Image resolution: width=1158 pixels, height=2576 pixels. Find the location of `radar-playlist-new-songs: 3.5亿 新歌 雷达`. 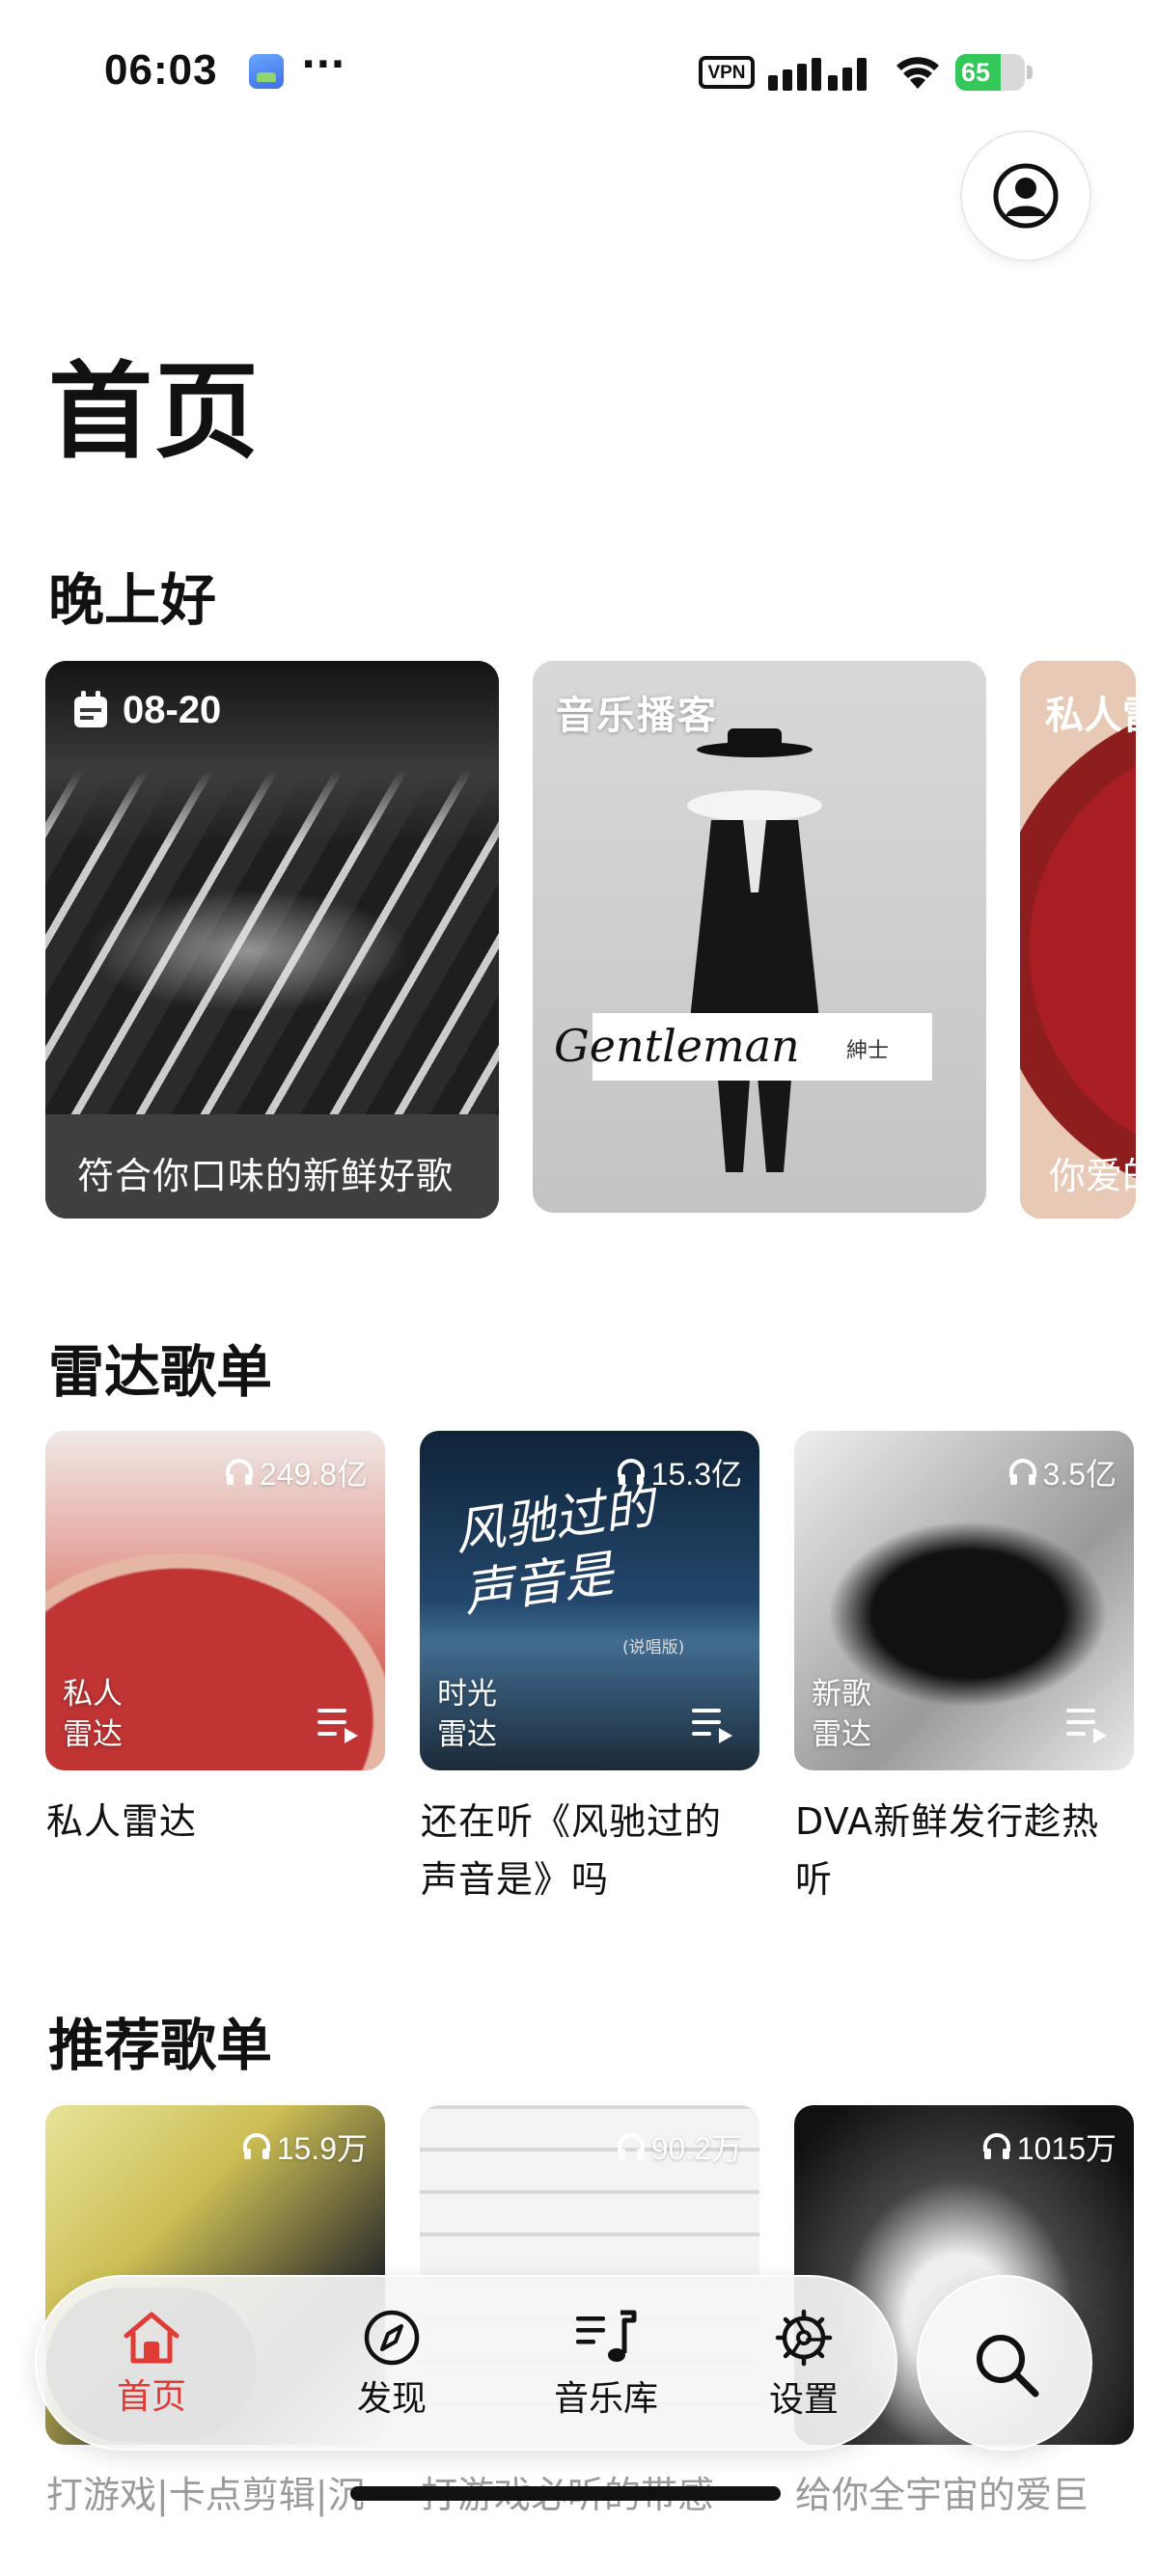

radar-playlist-new-songs: 3.5亿 新歌 雷达 is located at coordinates (964, 1600).